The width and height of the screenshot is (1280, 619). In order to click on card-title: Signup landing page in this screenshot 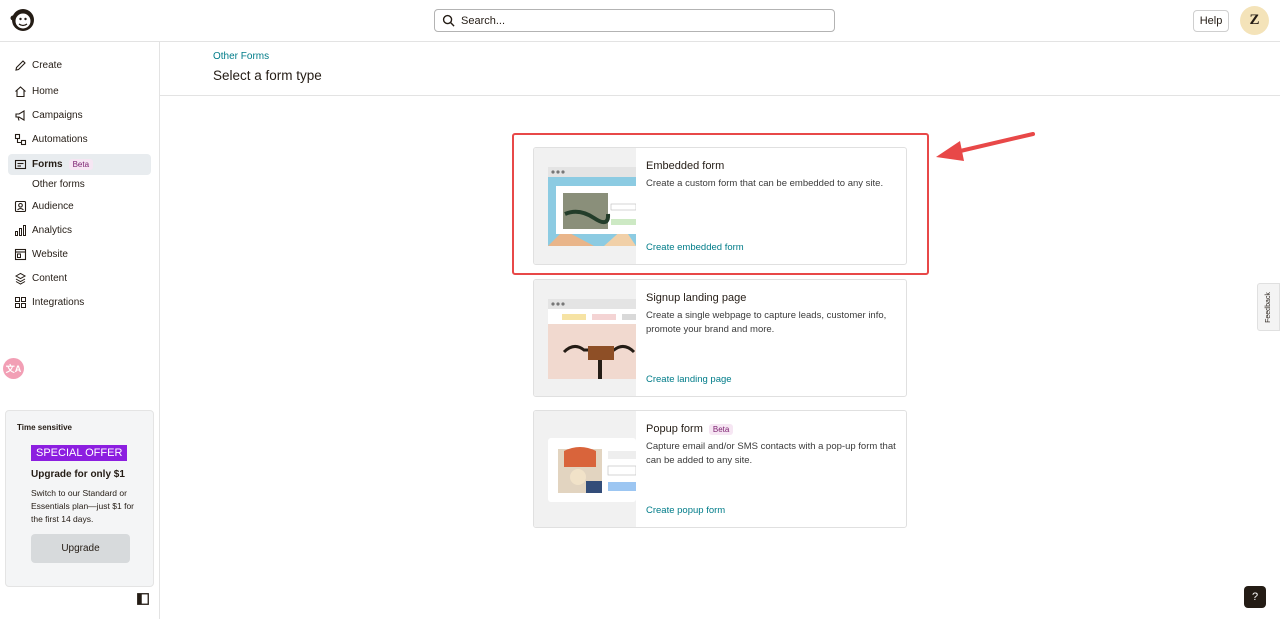, I will do `click(696, 298)`.